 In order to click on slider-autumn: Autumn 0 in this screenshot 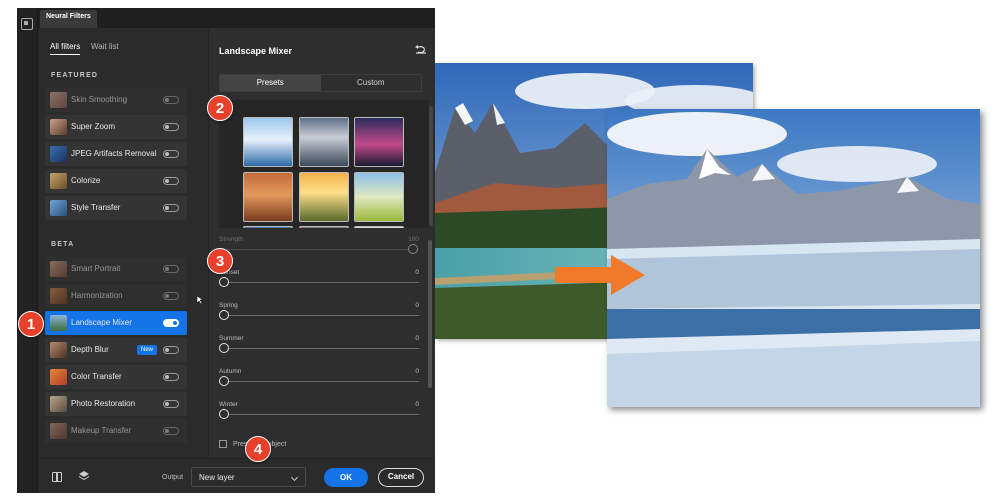, I will do `click(319, 382)`.